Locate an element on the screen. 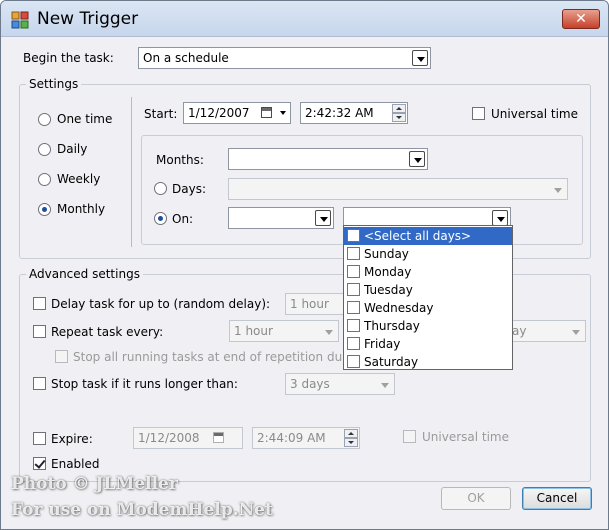  settings-group-label: Settings is located at coordinates (54, 84).